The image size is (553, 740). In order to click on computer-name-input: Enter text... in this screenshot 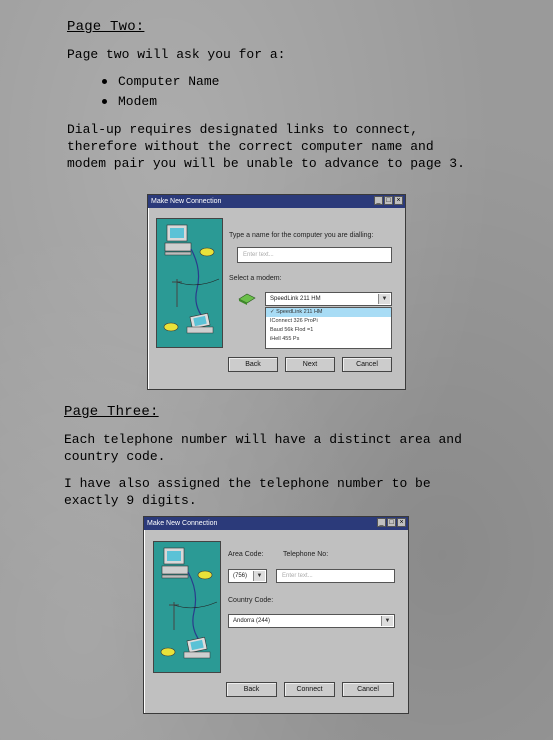, I will do `click(314, 255)`.